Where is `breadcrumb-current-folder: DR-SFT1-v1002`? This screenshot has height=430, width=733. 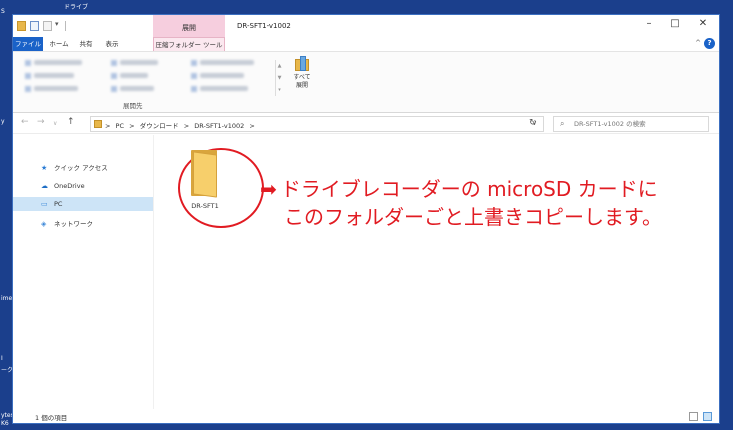 breadcrumb-current-folder: DR-SFT1-v1002 is located at coordinates (219, 126).